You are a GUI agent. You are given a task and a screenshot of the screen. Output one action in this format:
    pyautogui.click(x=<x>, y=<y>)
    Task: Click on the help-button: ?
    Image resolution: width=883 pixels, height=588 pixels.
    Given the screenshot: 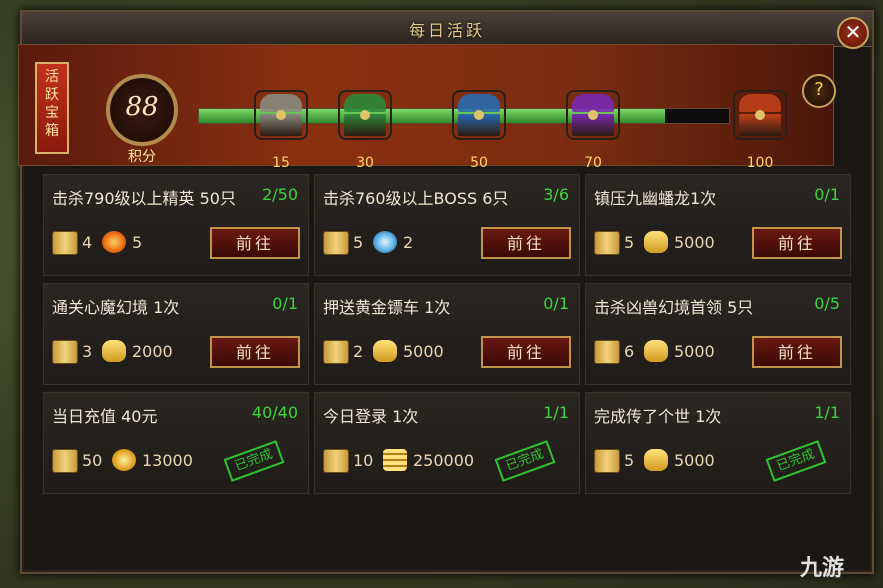 What is the action you would take?
    pyautogui.click(x=819, y=91)
    